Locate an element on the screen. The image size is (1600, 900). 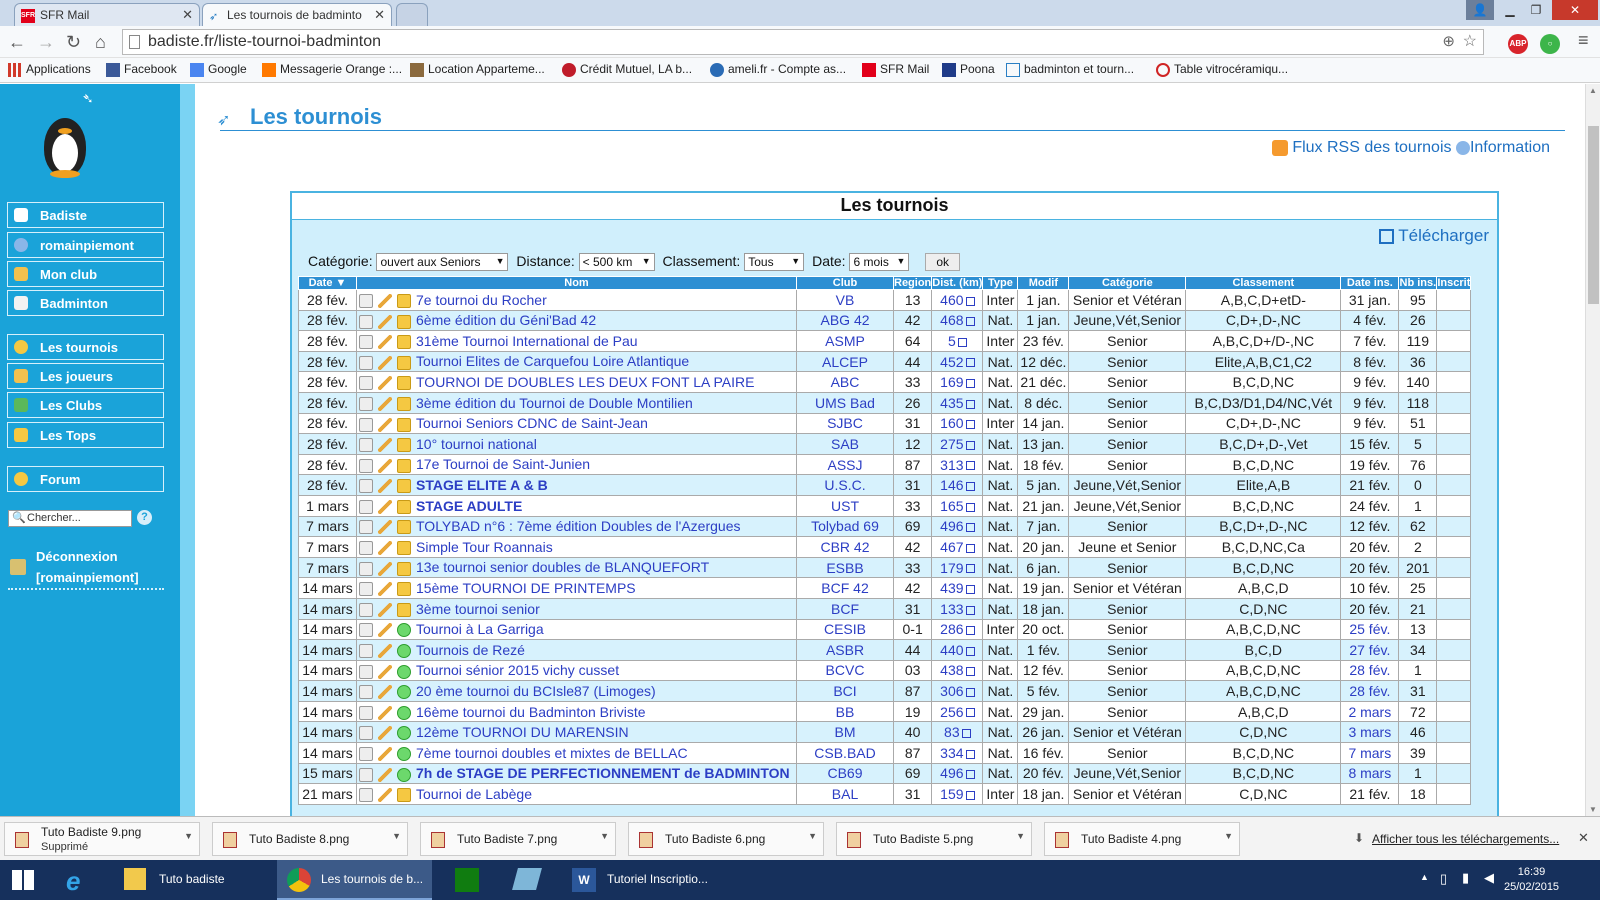
tournament-name-link: 17e Tournoi de Saint-Junien is located at coordinates (503, 464).